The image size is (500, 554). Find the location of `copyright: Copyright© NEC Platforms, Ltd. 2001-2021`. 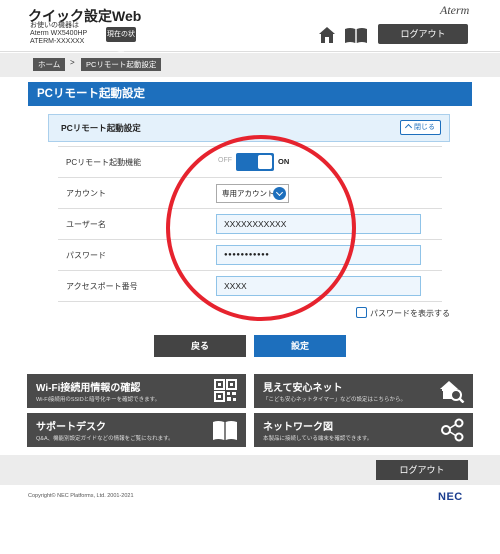

copyright: Copyright© NEC Platforms, Ltd. 2001-2021 is located at coordinates (81, 496).